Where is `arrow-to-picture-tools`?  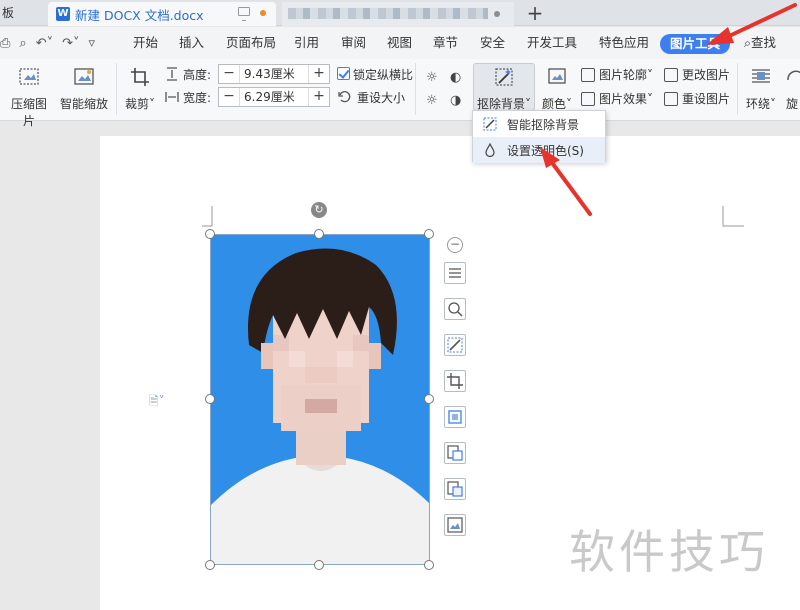 arrow-to-picture-tools is located at coordinates (751, 24).